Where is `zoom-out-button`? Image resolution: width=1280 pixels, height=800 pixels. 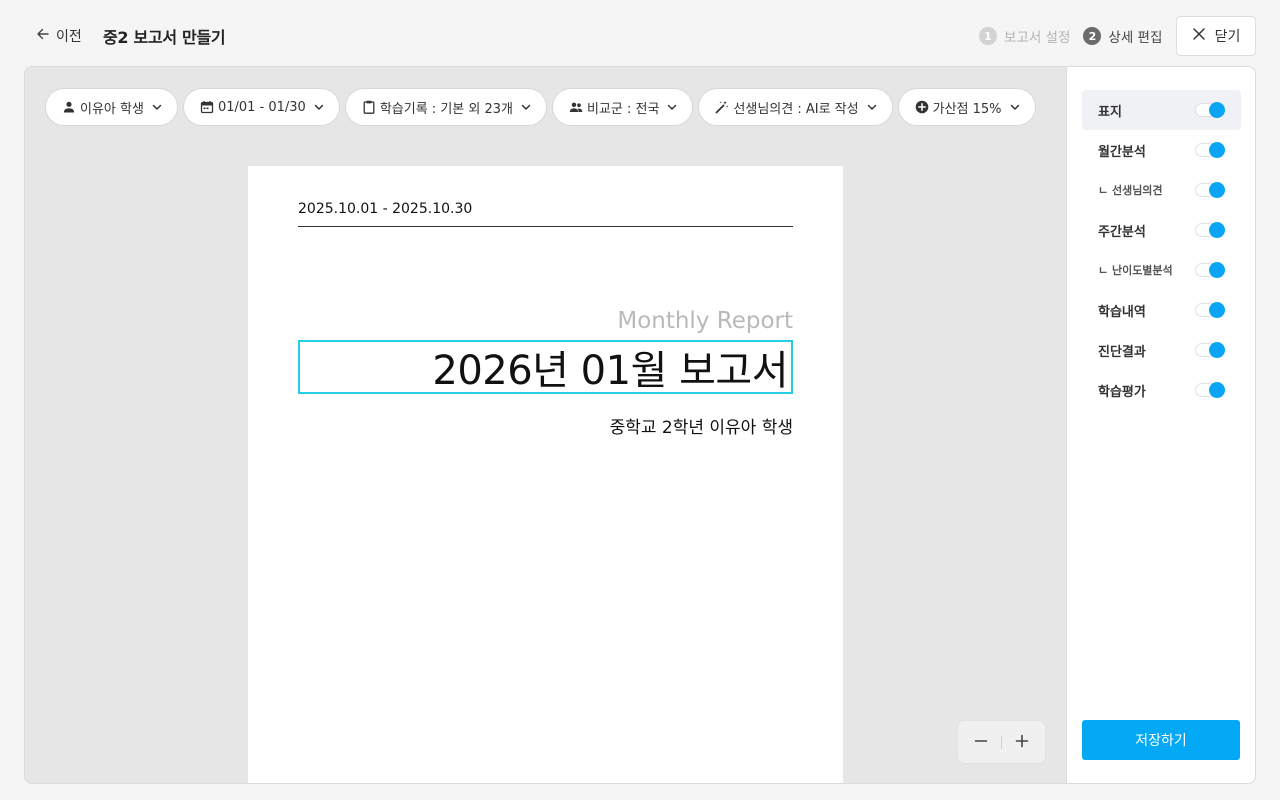 zoom-out-button is located at coordinates (981, 742).